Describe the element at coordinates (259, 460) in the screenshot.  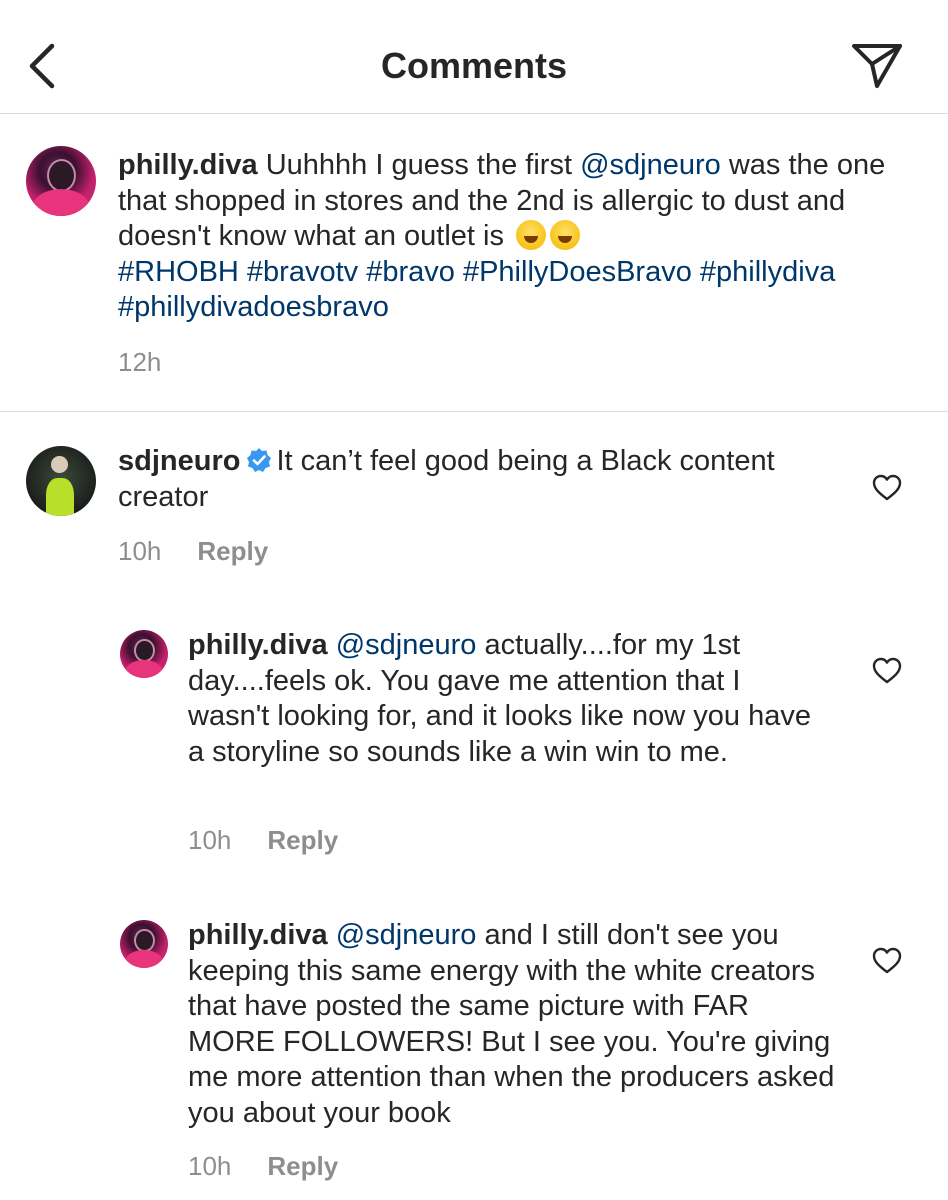
I see `verified-badge-icon` at that location.